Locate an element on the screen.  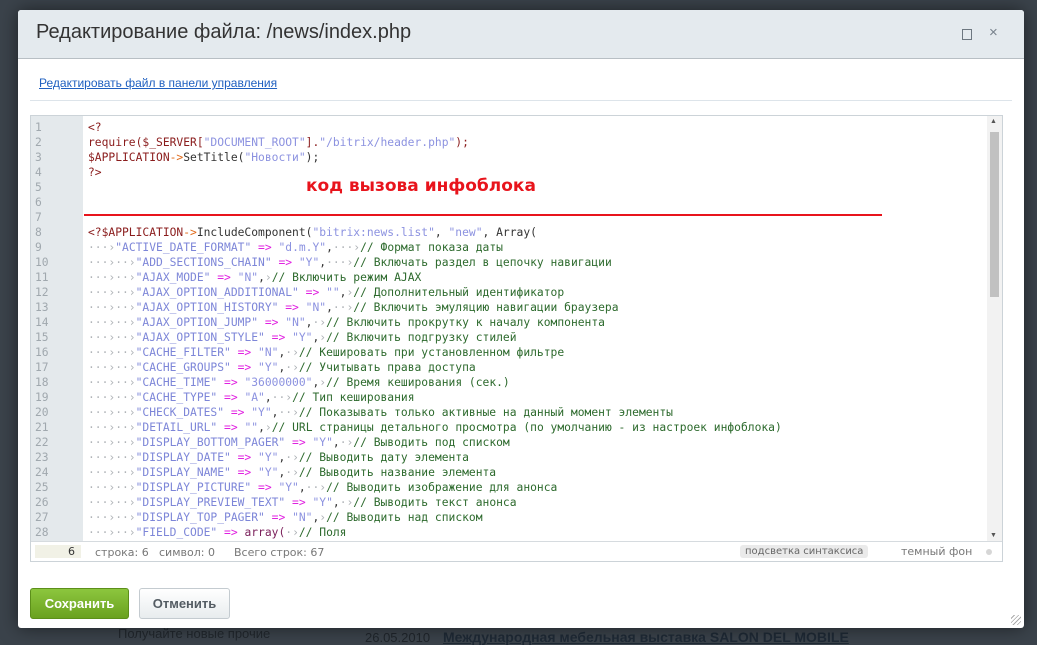
syntax-highlight-toggle: подсветка синтаксиса is located at coordinates (804, 551).